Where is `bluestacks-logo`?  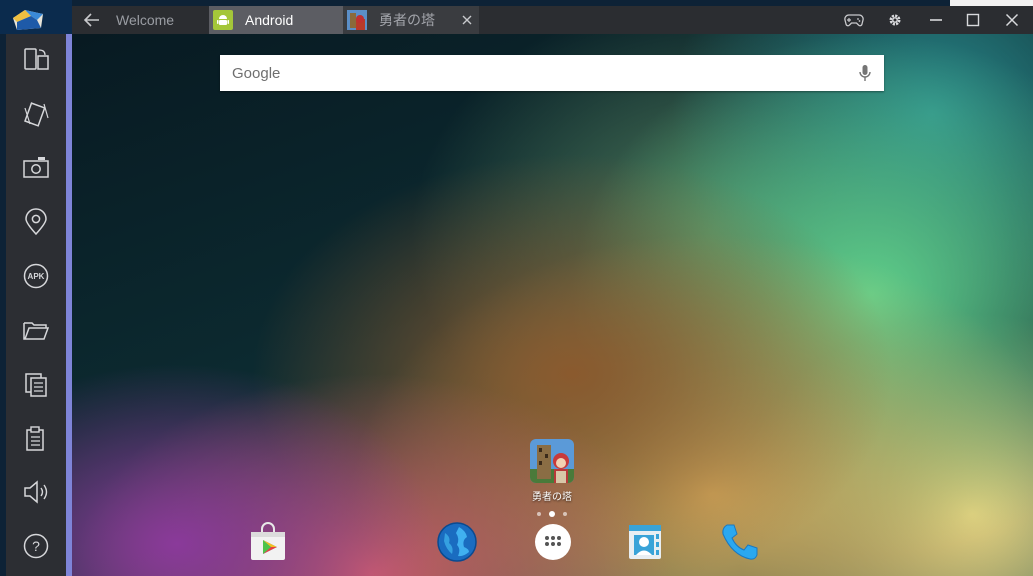
bluestacks-logo is located at coordinates (28, 19).